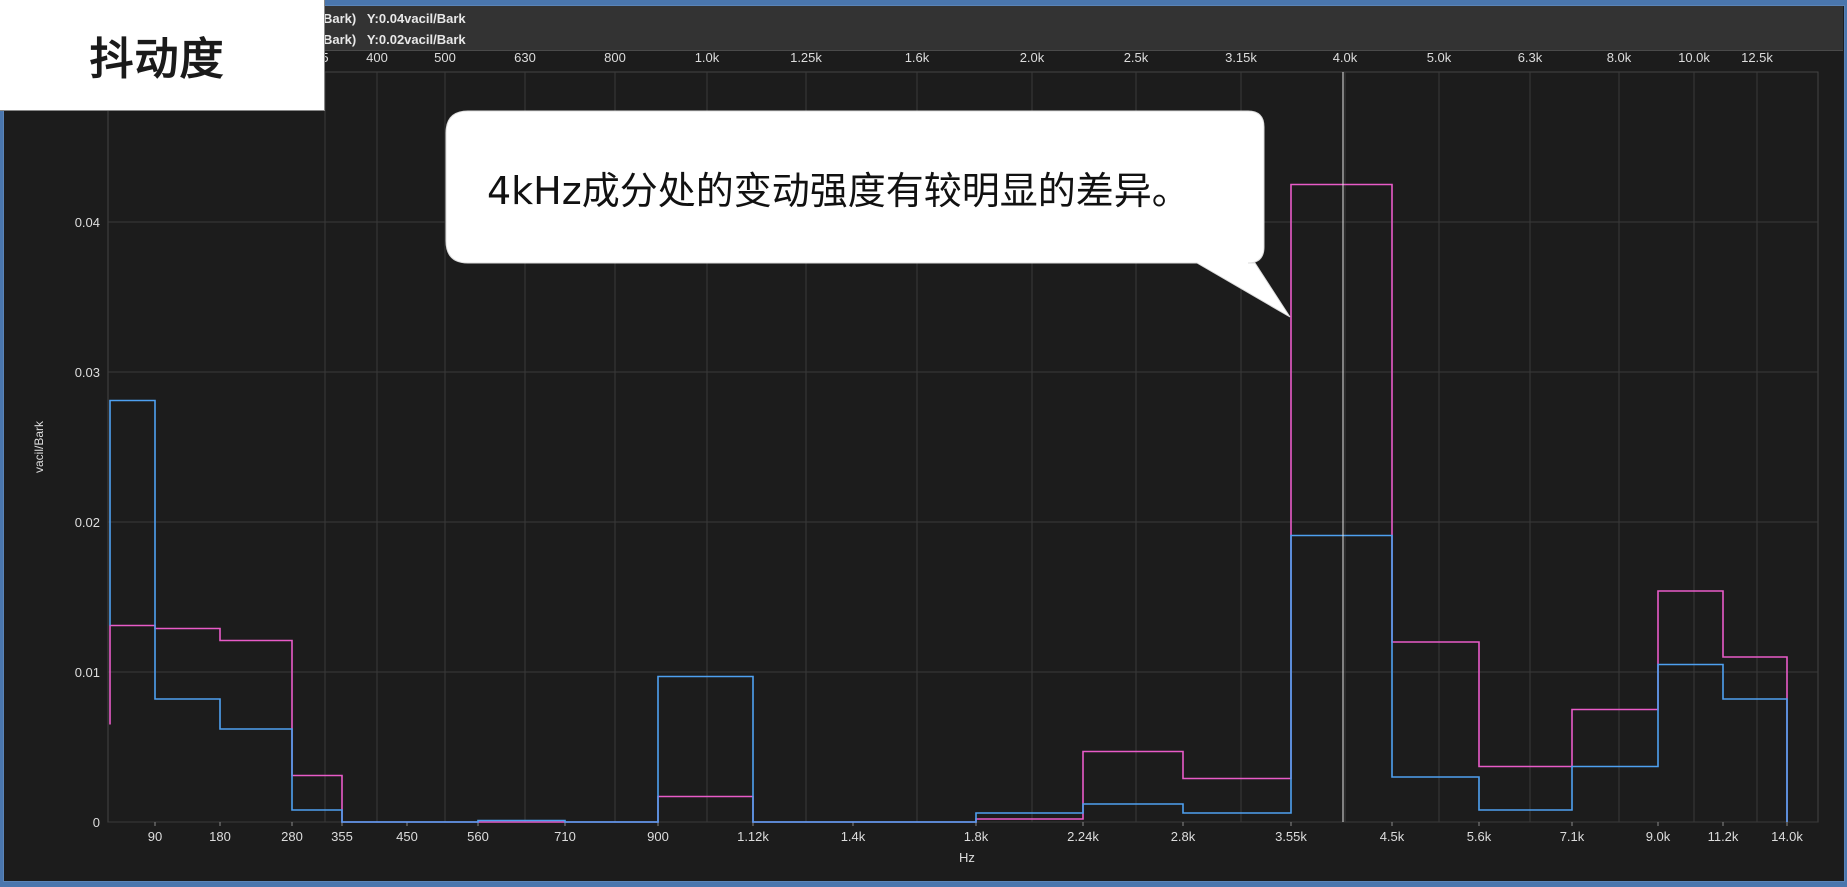 The image size is (1847, 887). What do you see at coordinates (838, 191) in the screenshot?
I see `callout-text: 4kHz成分处的变动强度有较明显的差异。` at bounding box center [838, 191].